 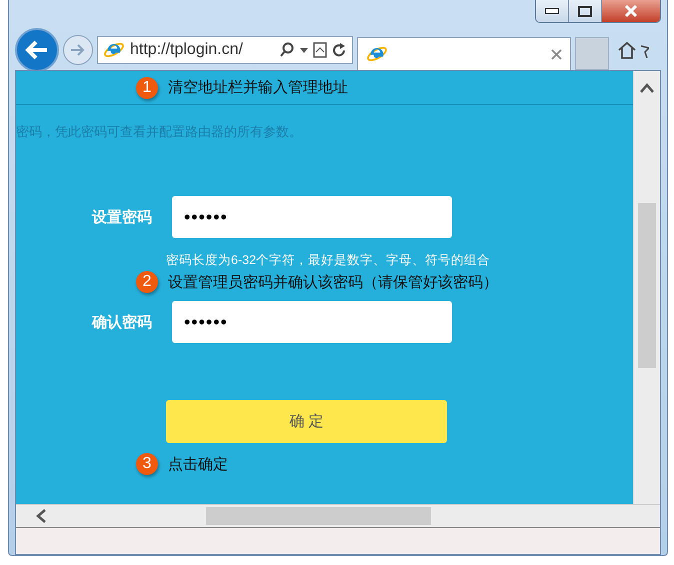 I want to click on maximize-icon, so click(x=585, y=11).